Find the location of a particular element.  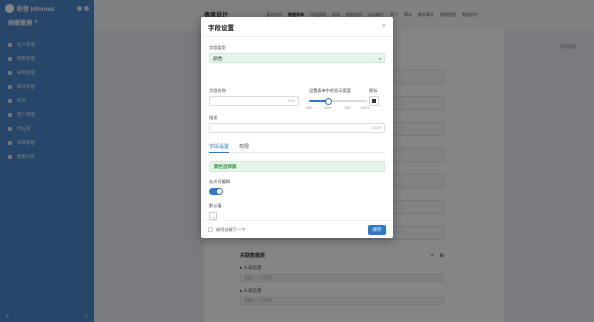

width-slider is located at coordinates (338, 101).